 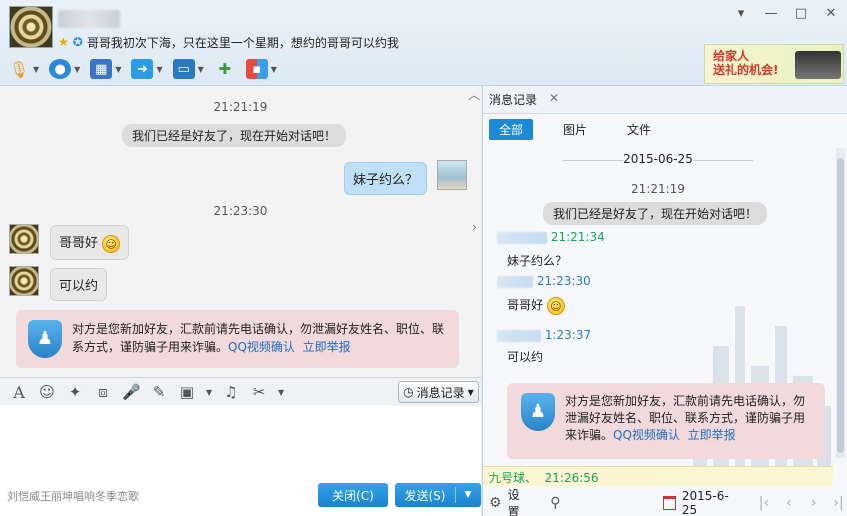 I want to click on history-message: 可以约, so click(x=525, y=356).